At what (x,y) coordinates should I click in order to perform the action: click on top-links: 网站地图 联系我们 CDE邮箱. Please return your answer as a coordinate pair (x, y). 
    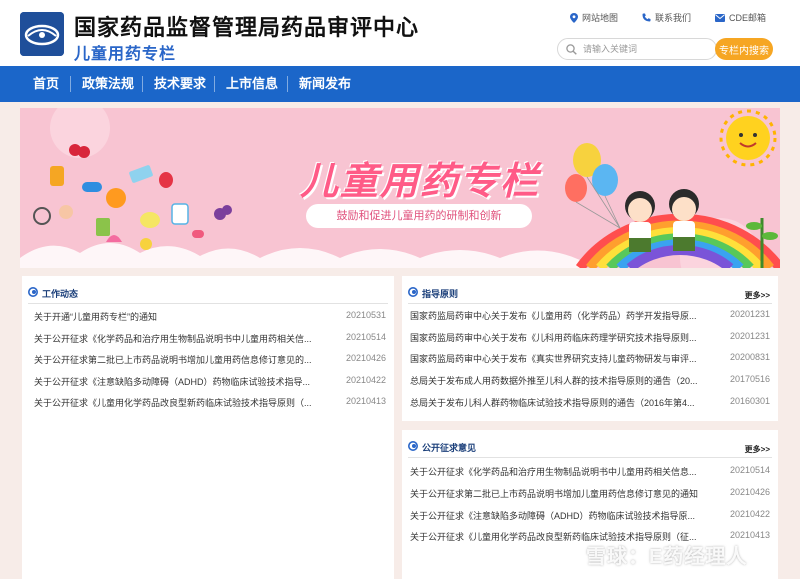
    Looking at the image, I should click on (667, 17).